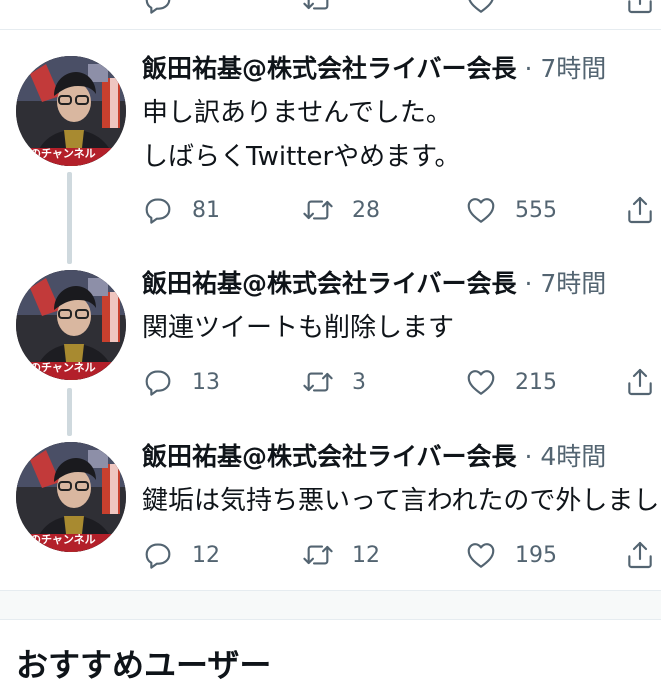 This screenshot has width=661, height=686. Describe the element at coordinates (401, 382) in the screenshot. I see `tweet-action-bar: 13 3 215` at that location.